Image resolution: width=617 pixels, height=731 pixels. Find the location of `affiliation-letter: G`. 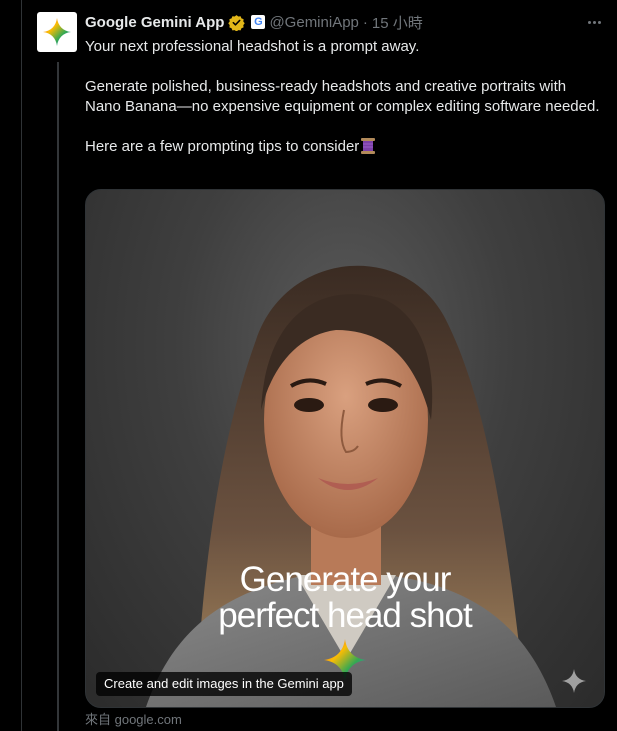

affiliation-letter: G is located at coordinates (258, 22).